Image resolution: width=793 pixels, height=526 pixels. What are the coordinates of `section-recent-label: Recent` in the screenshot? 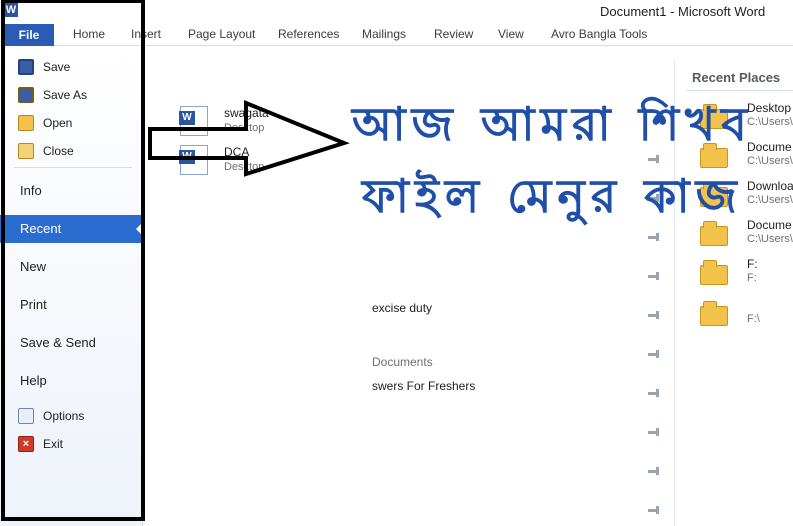 It's located at (41, 228).